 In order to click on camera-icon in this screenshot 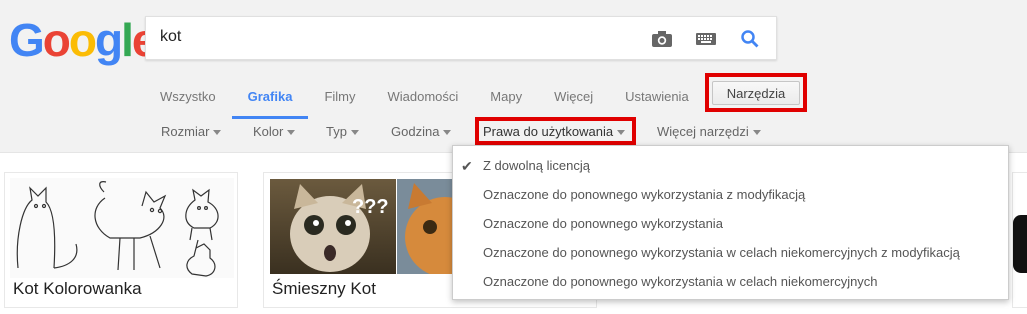, I will do `click(662, 39)`.